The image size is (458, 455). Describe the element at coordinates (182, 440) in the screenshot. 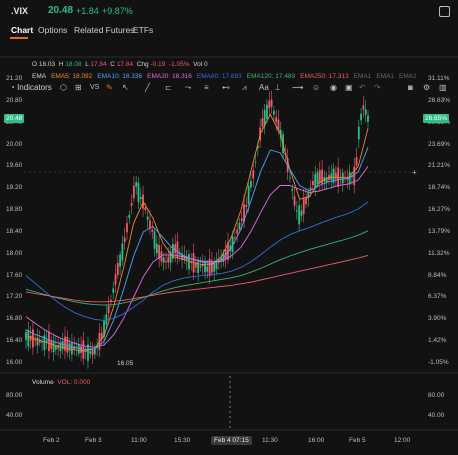

I see `x-label-1530: 15:30` at that location.